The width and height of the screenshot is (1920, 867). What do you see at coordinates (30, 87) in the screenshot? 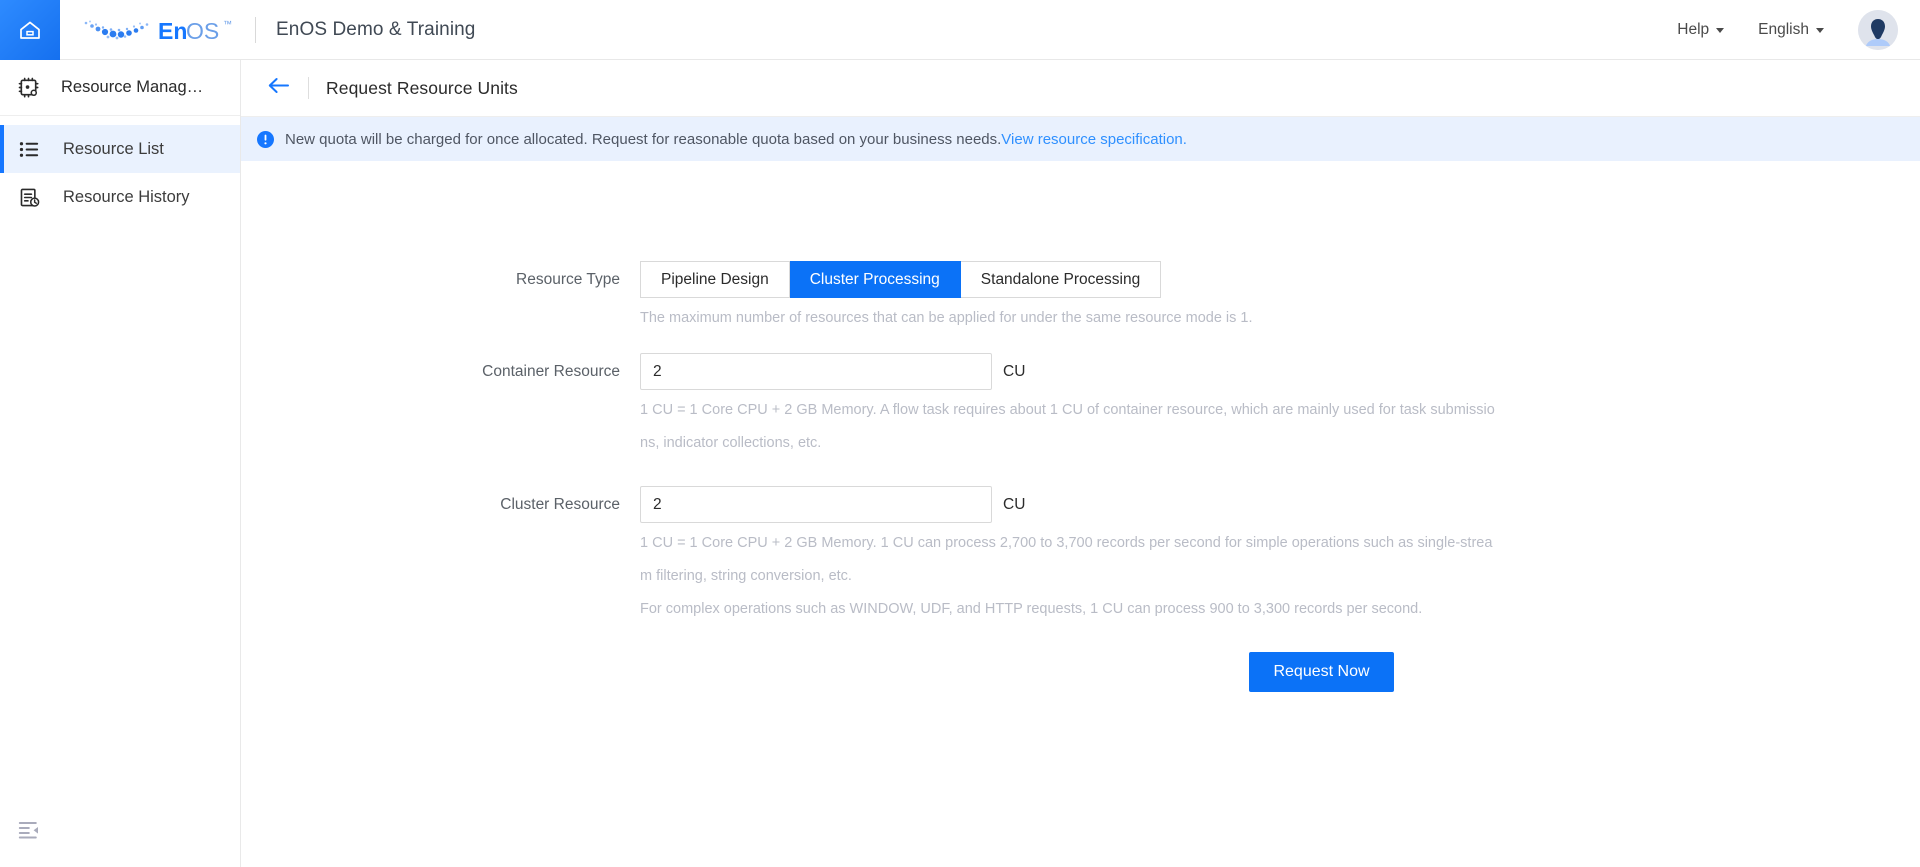
I see `resource-chip-icon` at bounding box center [30, 87].